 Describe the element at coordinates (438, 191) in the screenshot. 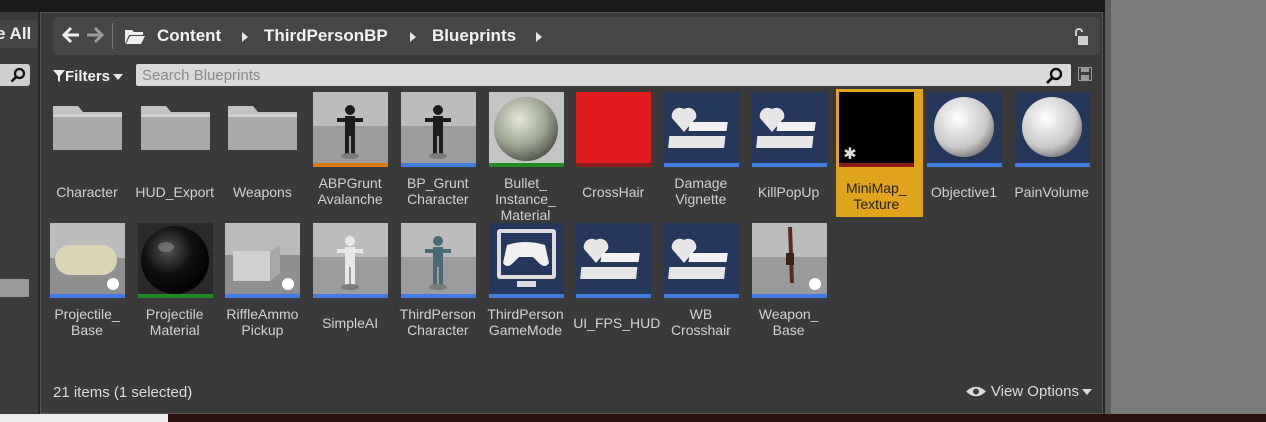

I see `asset-label: BP_Grunt Character` at that location.